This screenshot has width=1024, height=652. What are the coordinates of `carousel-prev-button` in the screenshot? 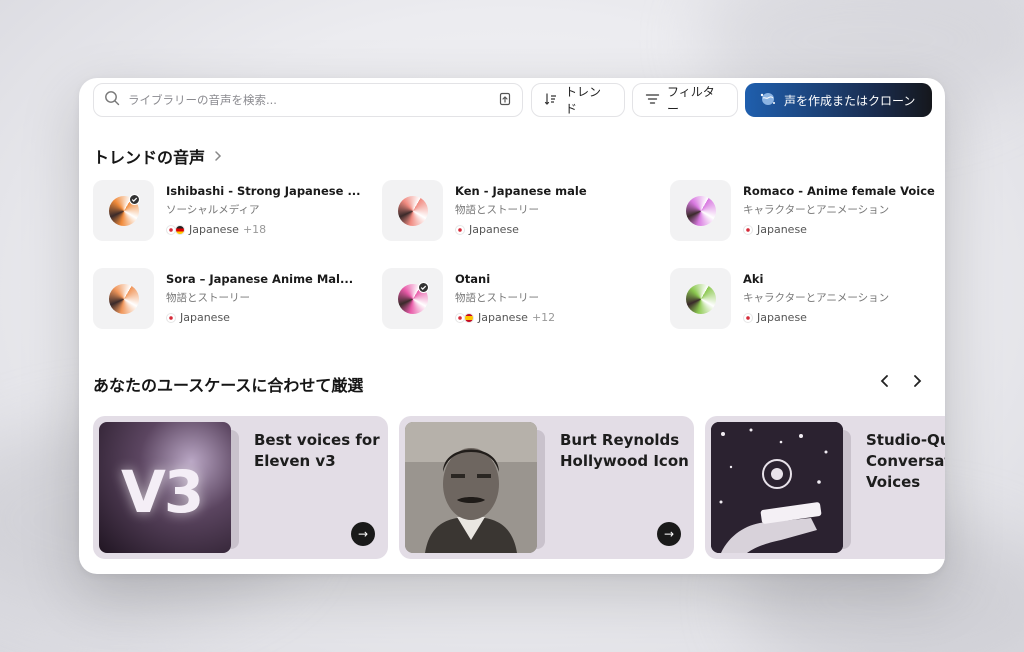 It's located at (885, 383).